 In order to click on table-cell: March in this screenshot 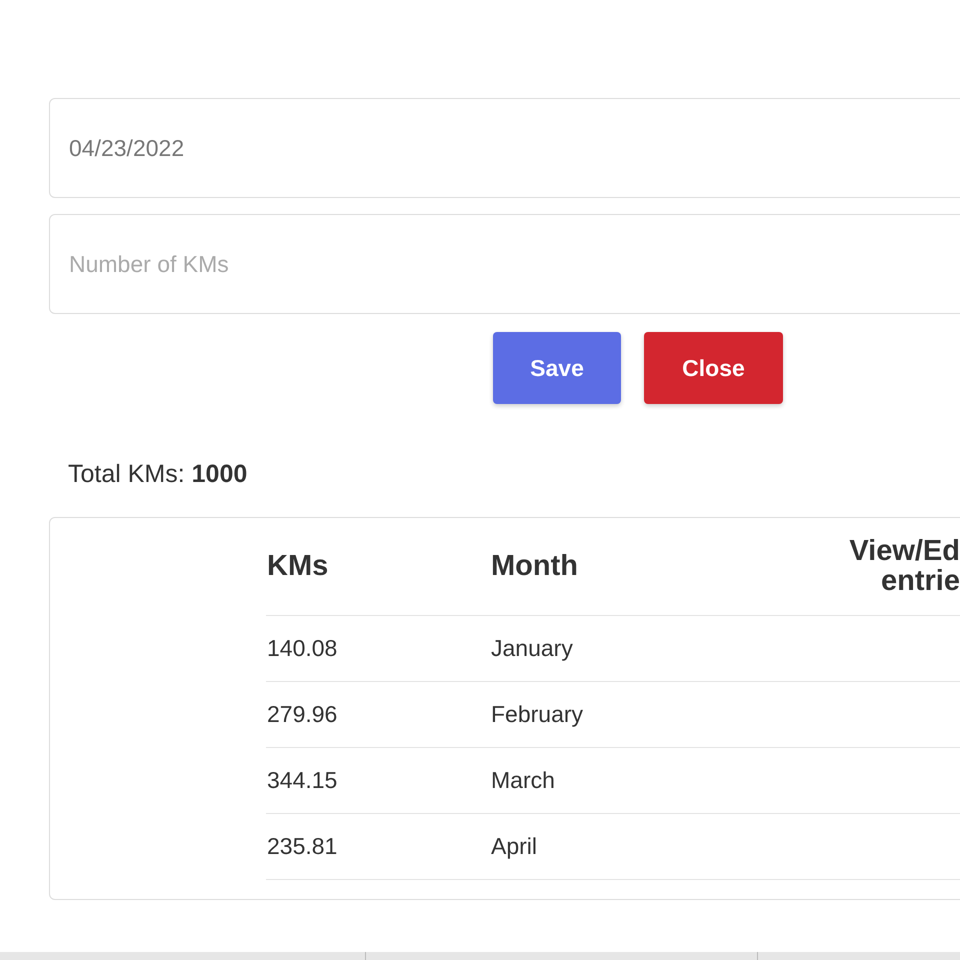, I will do `click(640, 781)`.